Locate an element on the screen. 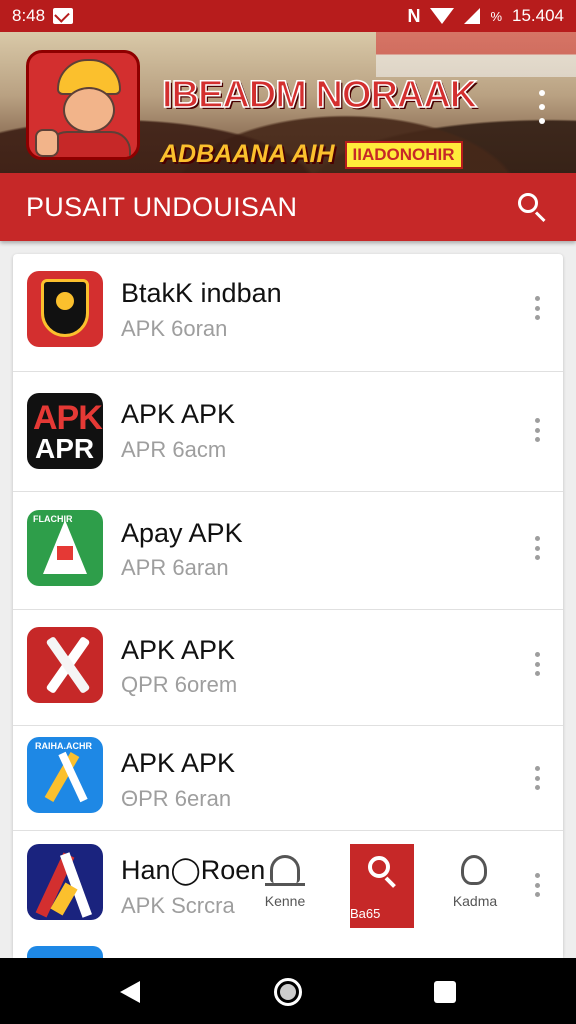 The image size is (576, 1024). network-glyph: N is located at coordinates (414, 15).